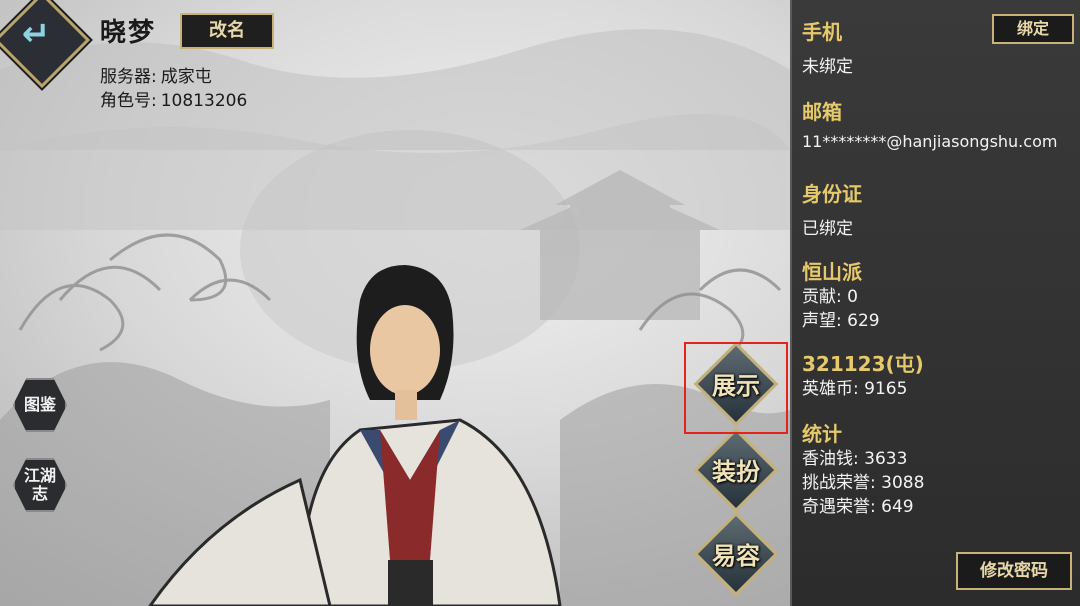  What do you see at coordinates (128, 33) in the screenshot?
I see `player-name: 晓梦` at bounding box center [128, 33].